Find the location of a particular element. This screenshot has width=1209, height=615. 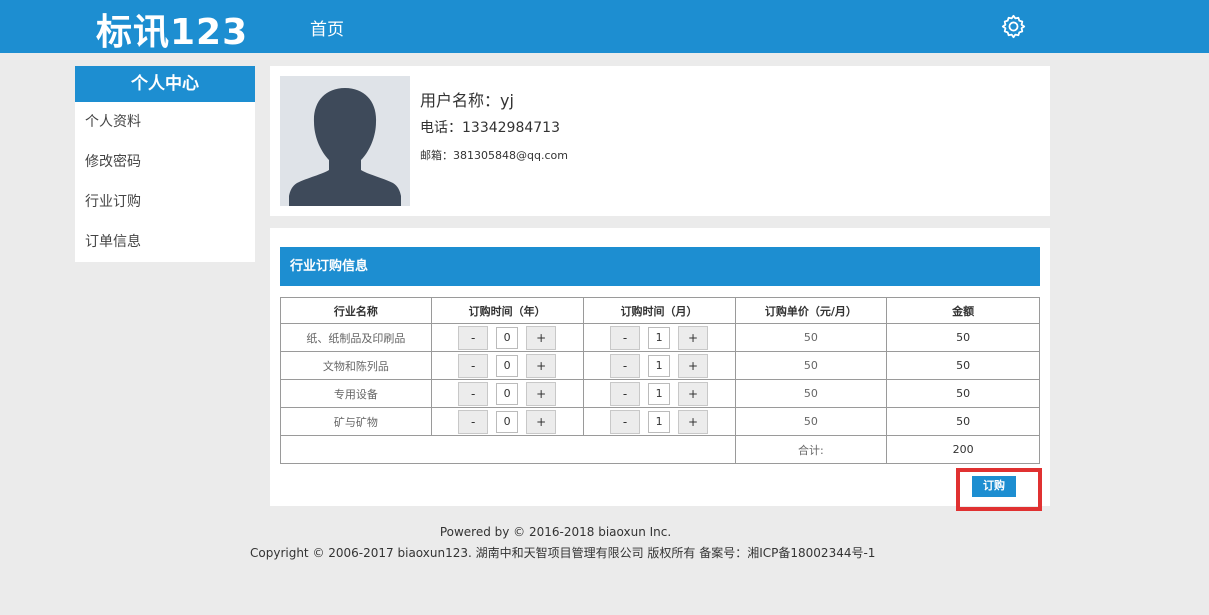

table-row: 矿与矿物 - 0 + - 1 + 50 50 is located at coordinates (660, 421).